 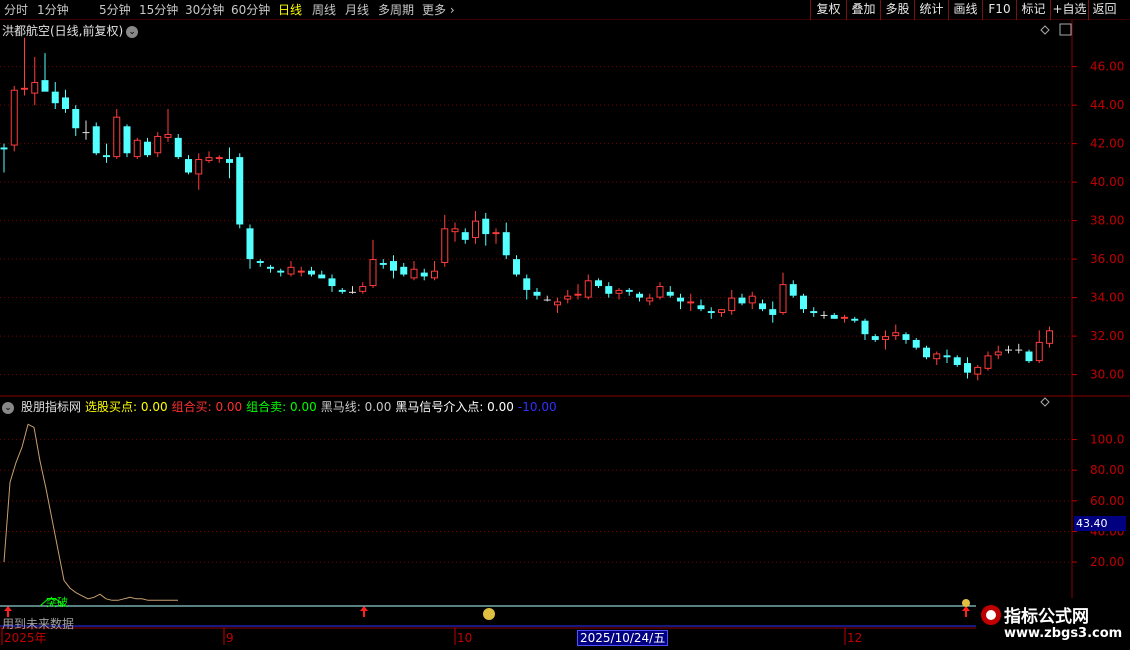 What do you see at coordinates (1065, 29) in the screenshot?
I see `window-toggle-icon` at bounding box center [1065, 29].